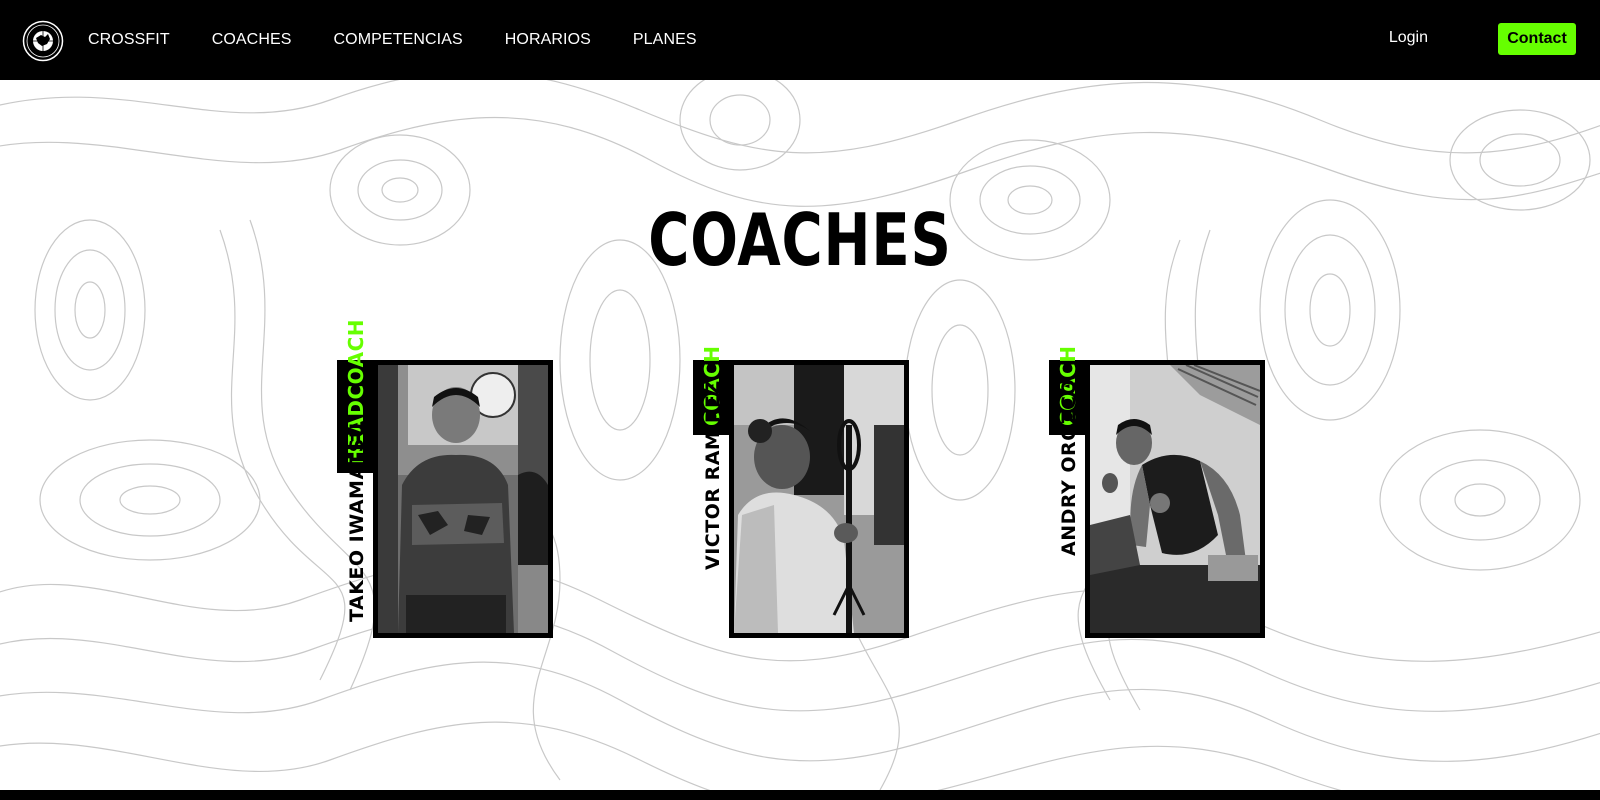 The image size is (1600, 800). I want to click on coach-card: COACH ANDRY OROZCO, so click(1157, 491).